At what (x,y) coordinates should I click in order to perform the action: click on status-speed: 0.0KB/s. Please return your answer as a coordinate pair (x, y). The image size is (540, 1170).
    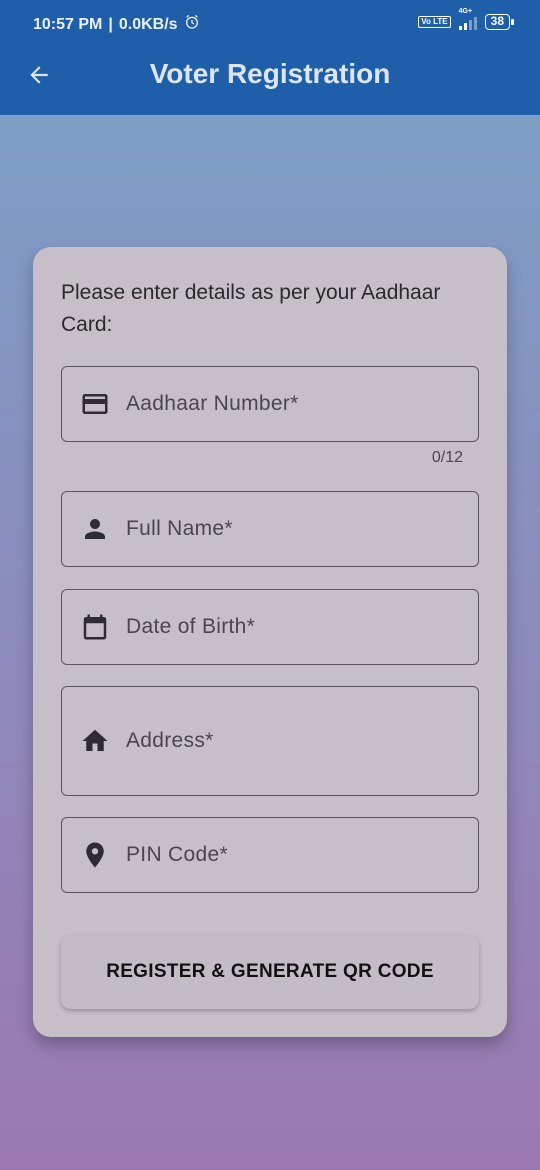
    Looking at the image, I should click on (148, 24).